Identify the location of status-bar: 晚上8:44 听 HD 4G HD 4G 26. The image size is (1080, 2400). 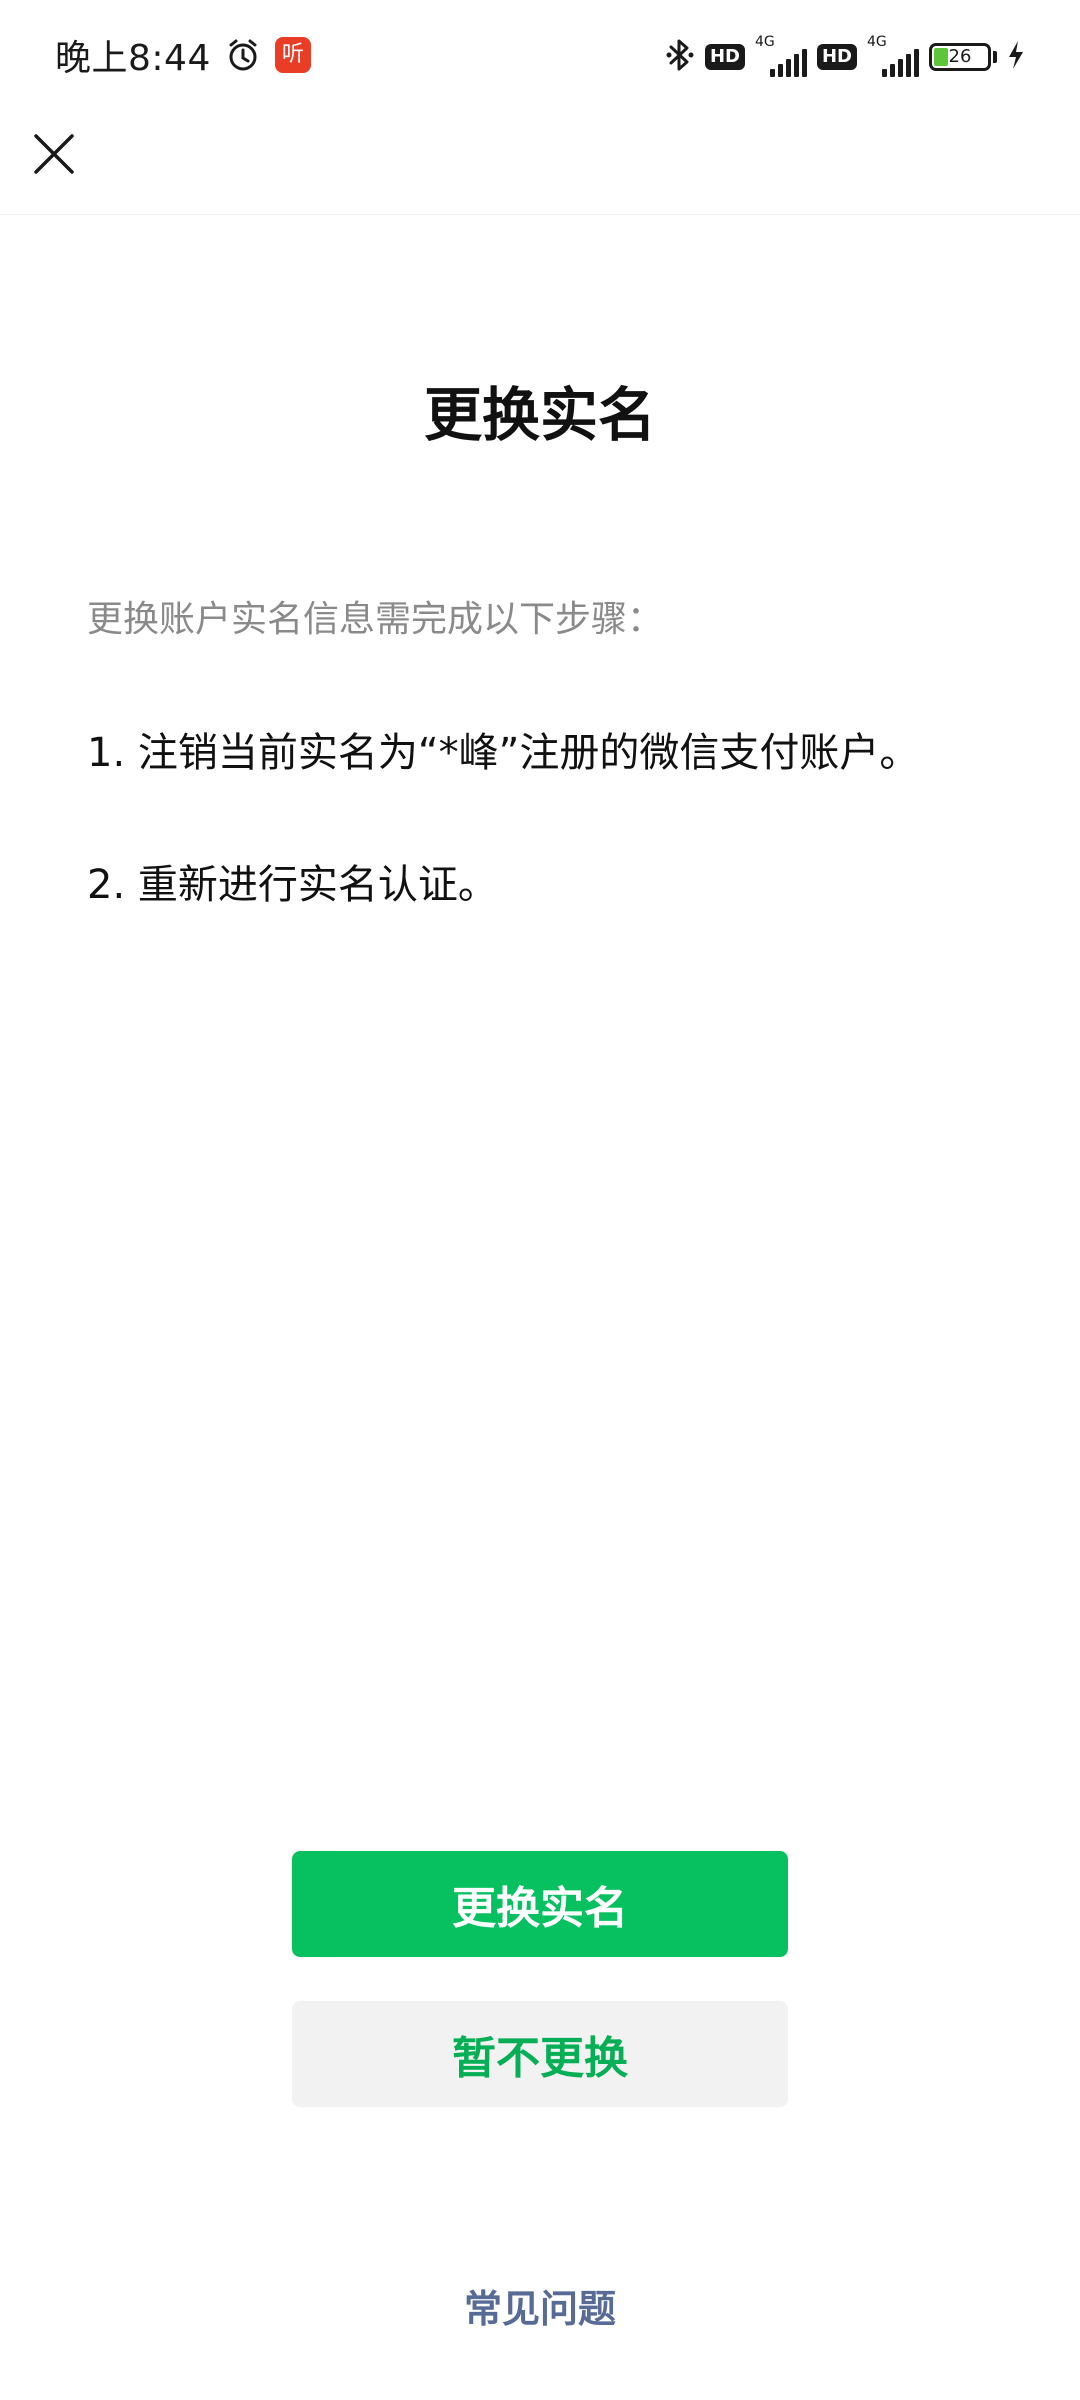
(540, 55).